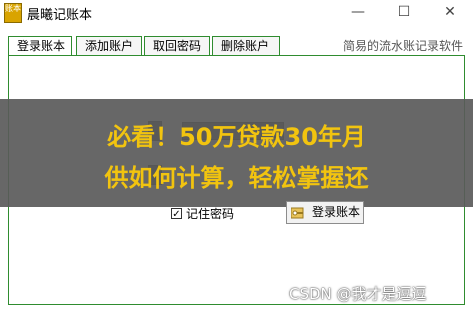 The width and height of the screenshot is (473, 311). I want to click on remember-label: 记住密码, so click(210, 214).